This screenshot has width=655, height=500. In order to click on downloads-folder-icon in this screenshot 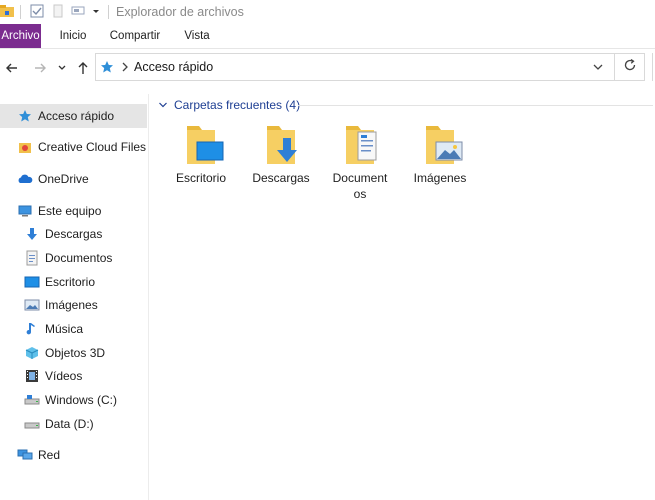, I will do `click(281, 144)`.